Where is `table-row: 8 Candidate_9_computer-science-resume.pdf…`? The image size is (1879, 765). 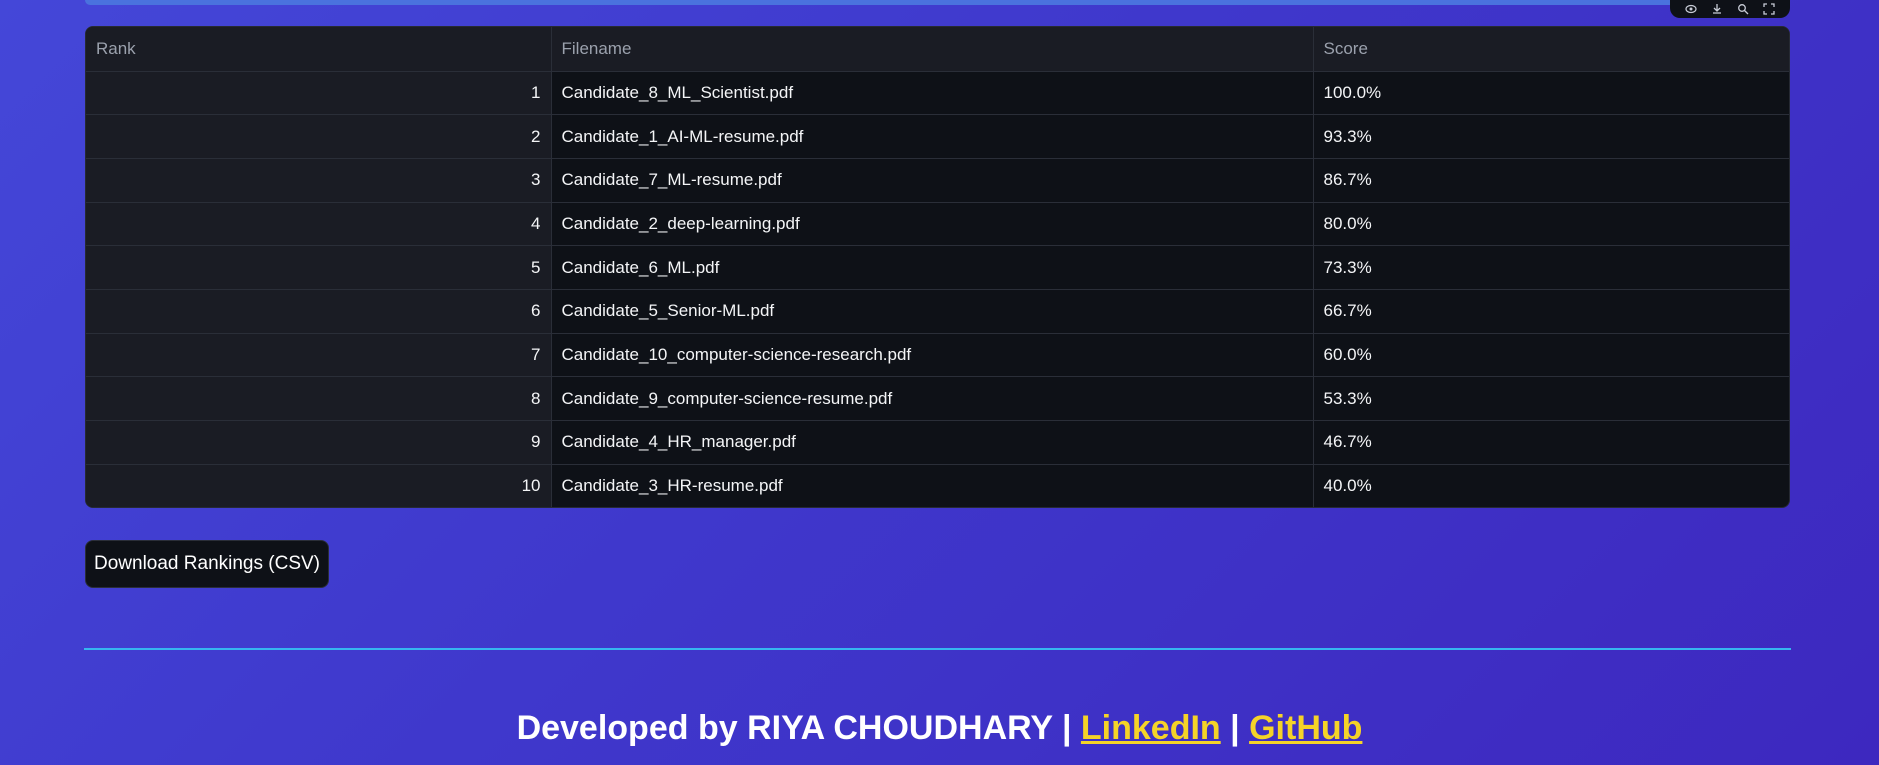
table-row: 8 Candidate_9_computer-science-resume.pdf… is located at coordinates (937, 398).